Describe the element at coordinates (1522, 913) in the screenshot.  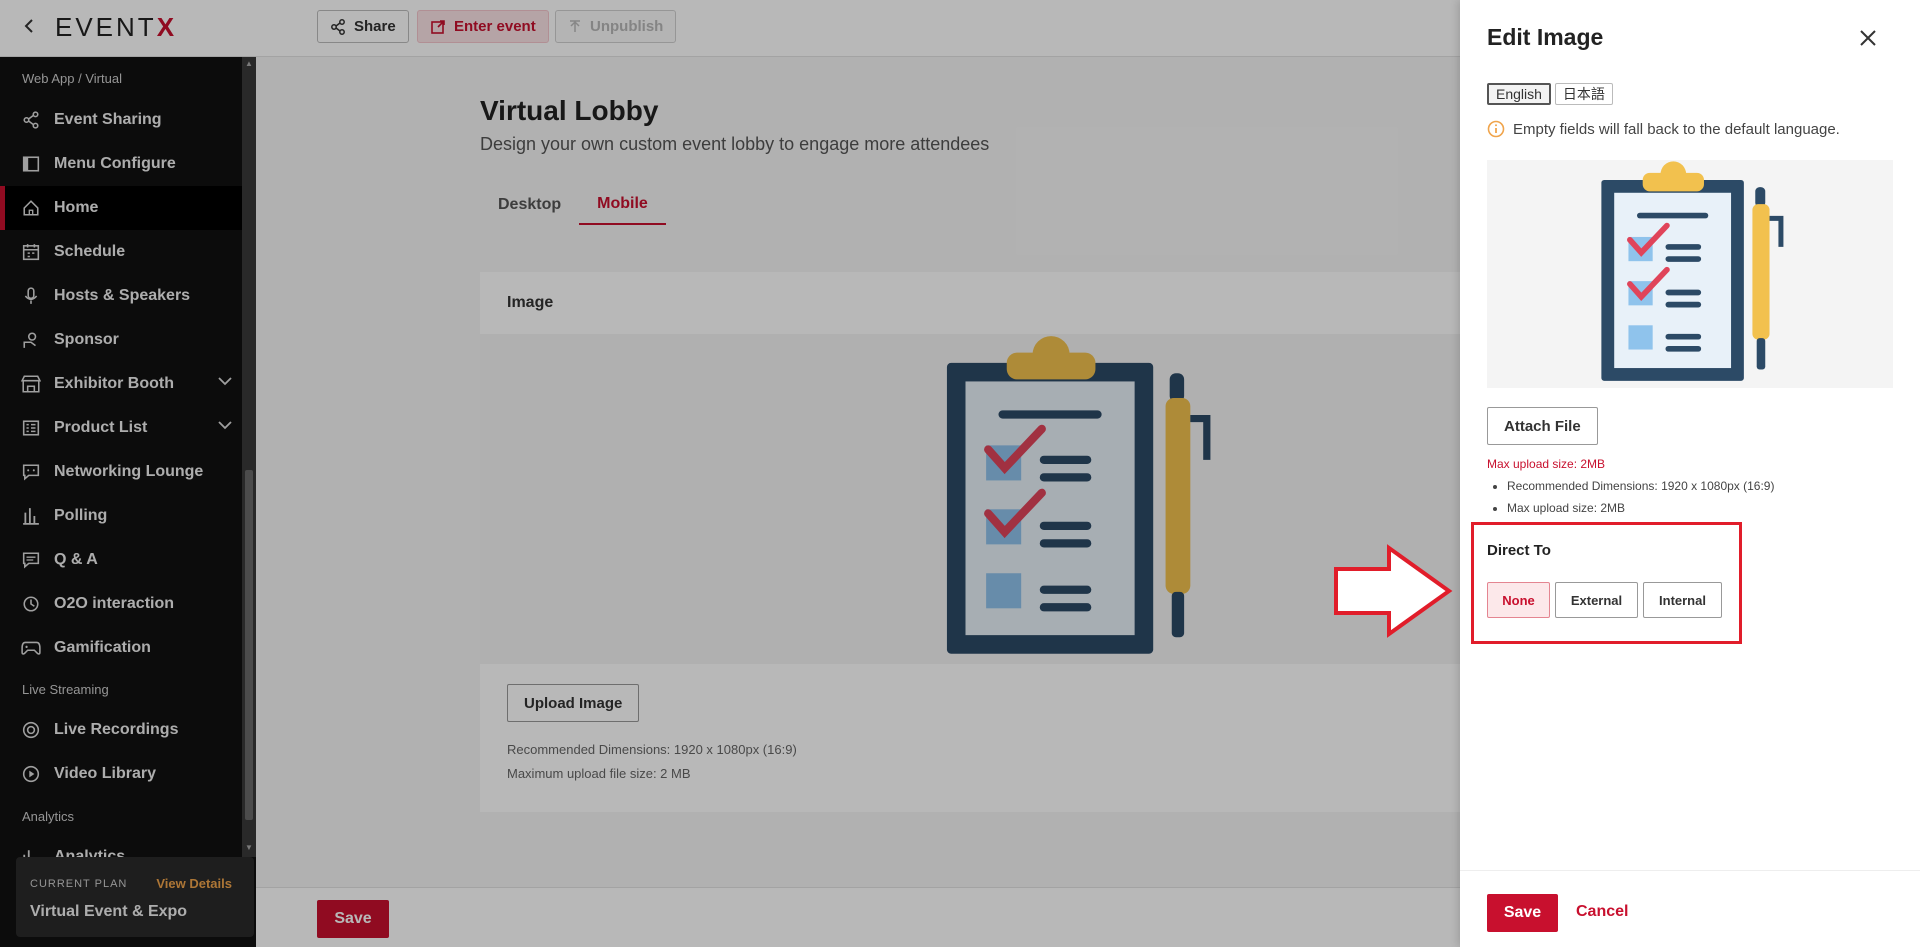
I see `drawer-save-button: Save` at that location.